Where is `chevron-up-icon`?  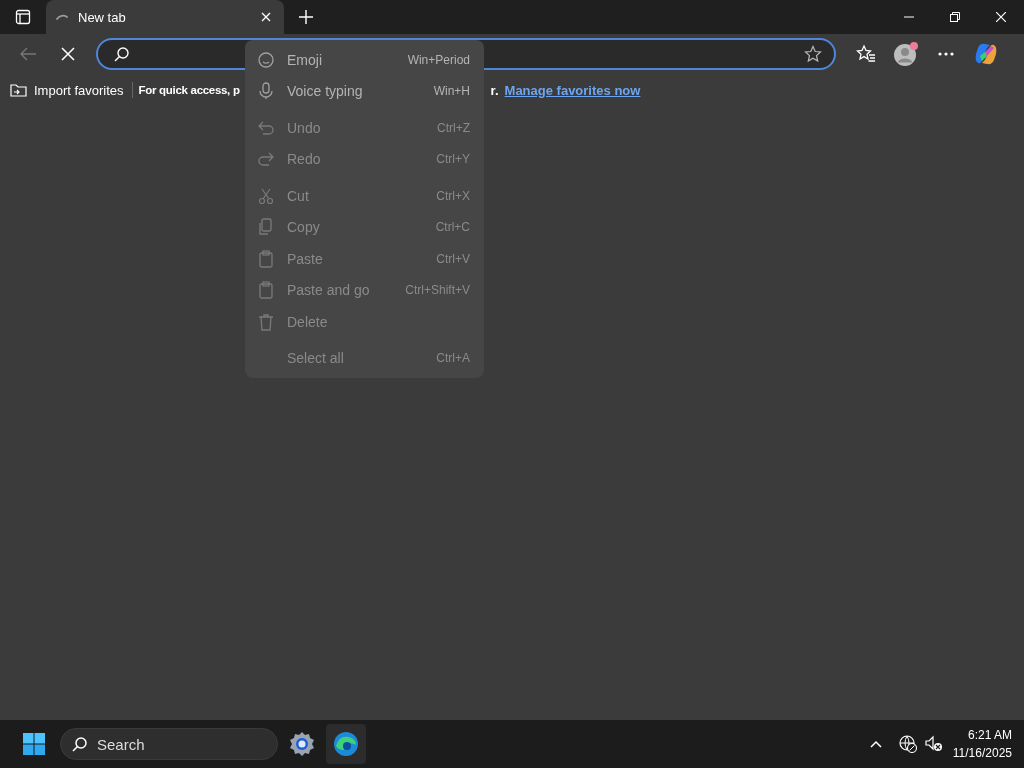
chevron-up-icon is located at coordinates (875, 744).